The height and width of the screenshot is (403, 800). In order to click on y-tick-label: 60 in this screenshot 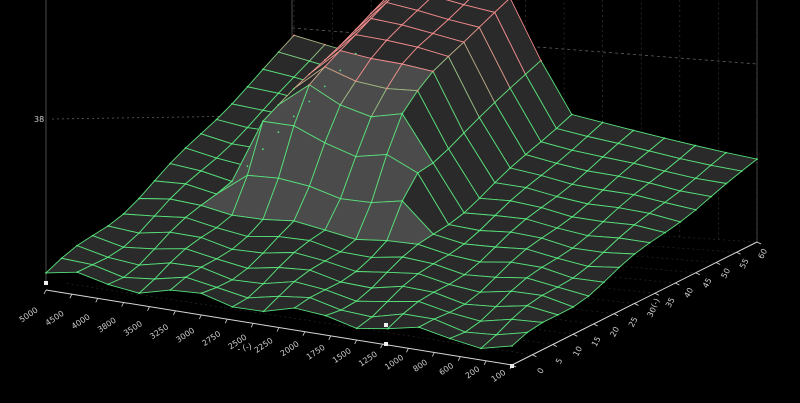, I will do `click(762, 253)`.